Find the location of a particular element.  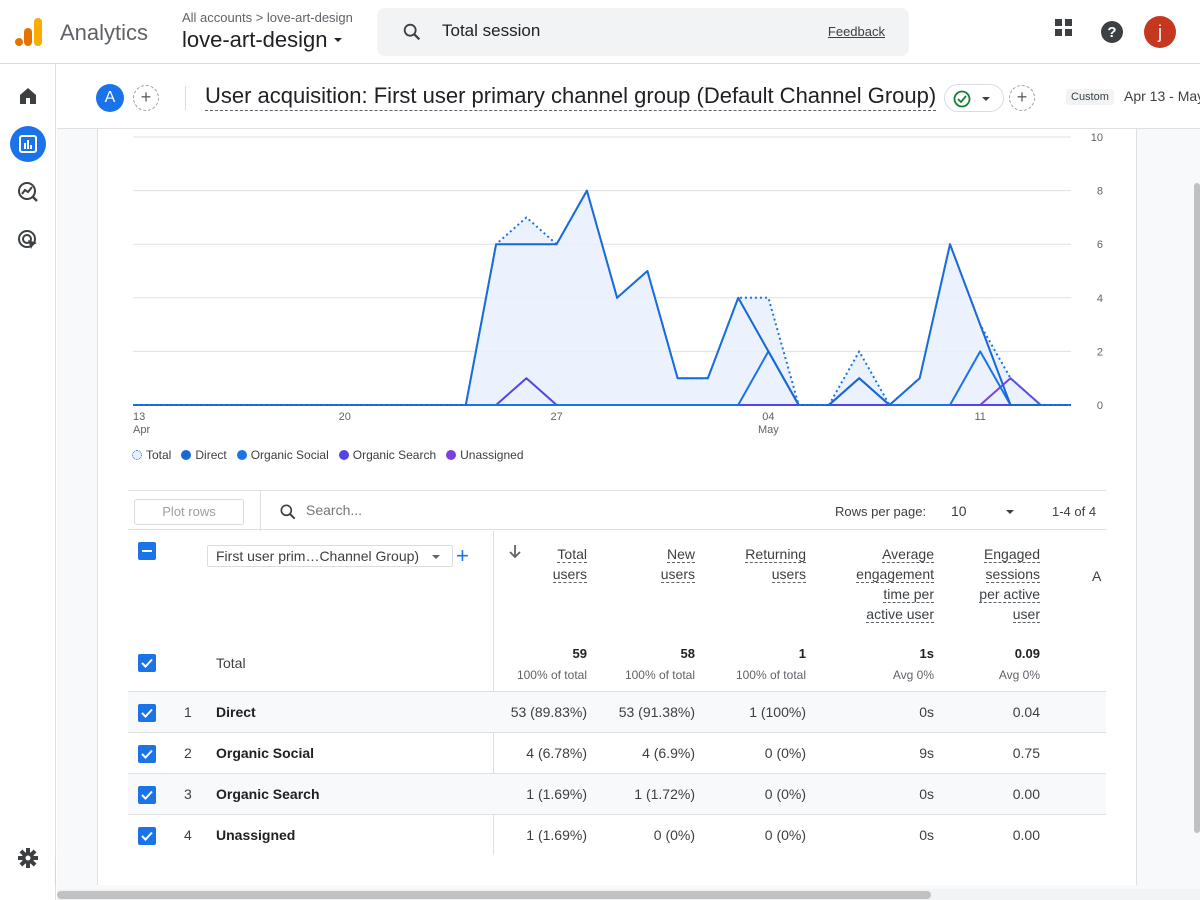

bar-chart-icon is located at coordinates (28, 144).